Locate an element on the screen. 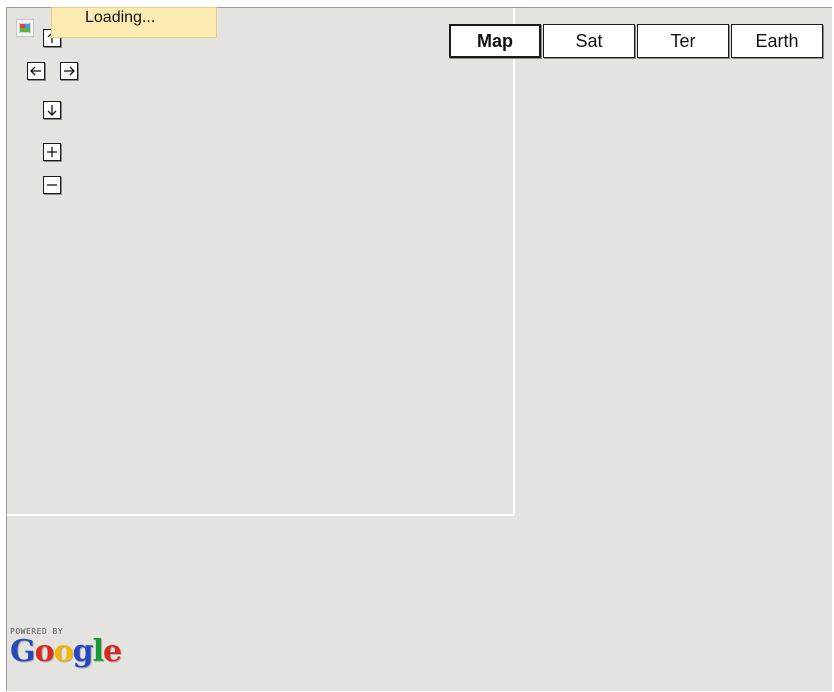 This screenshot has width=834, height=692. map-type-earth-button: Earth is located at coordinates (777, 41).